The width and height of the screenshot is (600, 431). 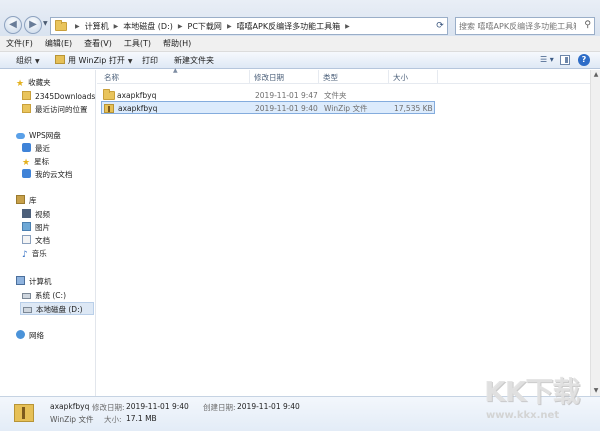 I want to click on nav-item-recent-places: 最近访问的位置, so click(x=55, y=109).